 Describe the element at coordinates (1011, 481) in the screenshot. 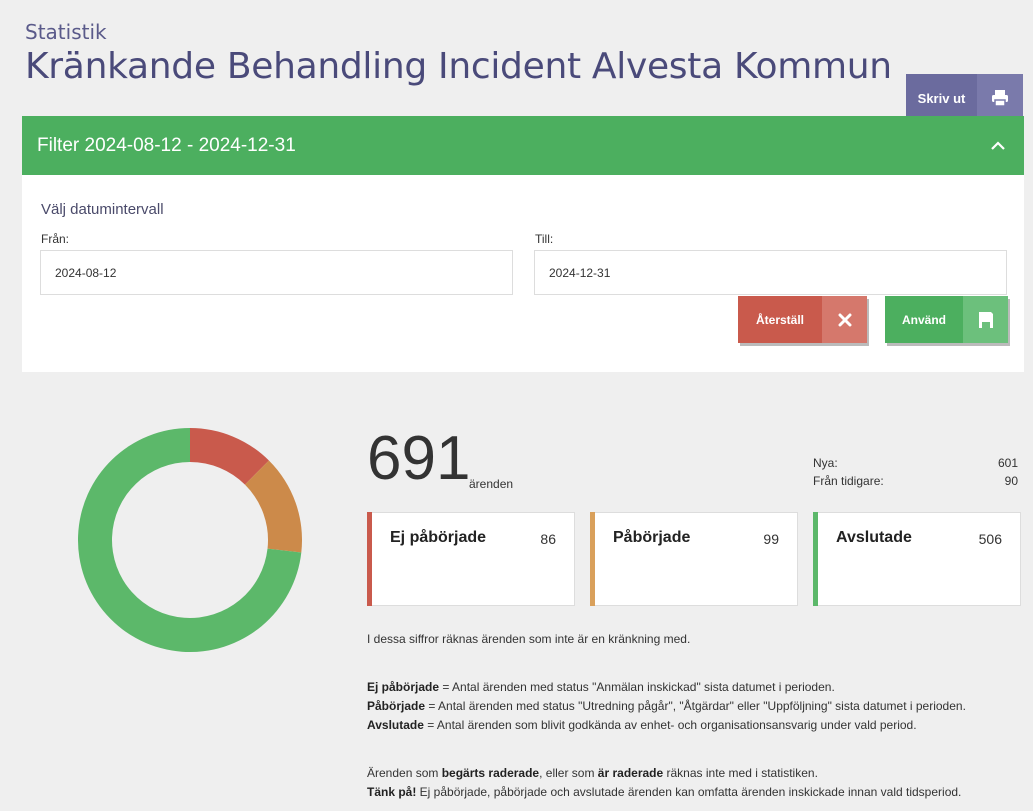

I see `previous-value: 90` at that location.